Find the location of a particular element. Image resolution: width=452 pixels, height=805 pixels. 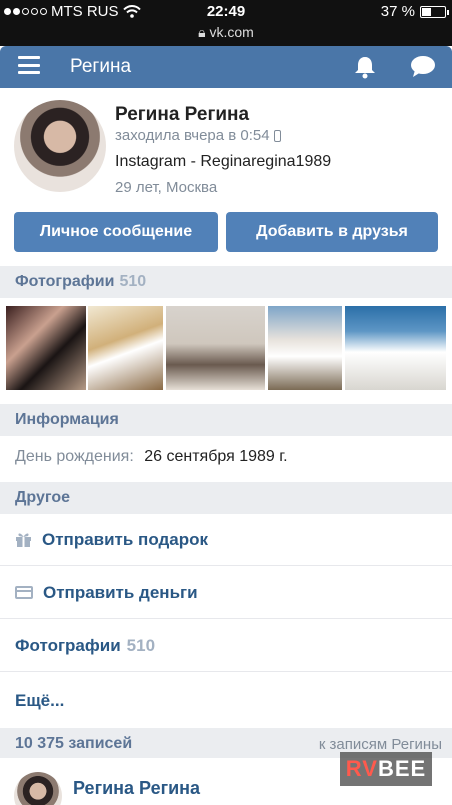

bell-icon is located at coordinates (365, 67).